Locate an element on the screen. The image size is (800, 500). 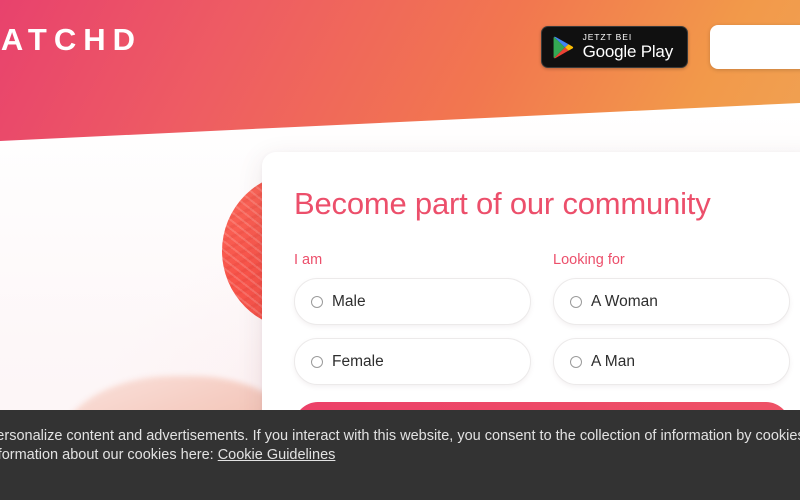
radio-label-male: Male is located at coordinates (349, 301).